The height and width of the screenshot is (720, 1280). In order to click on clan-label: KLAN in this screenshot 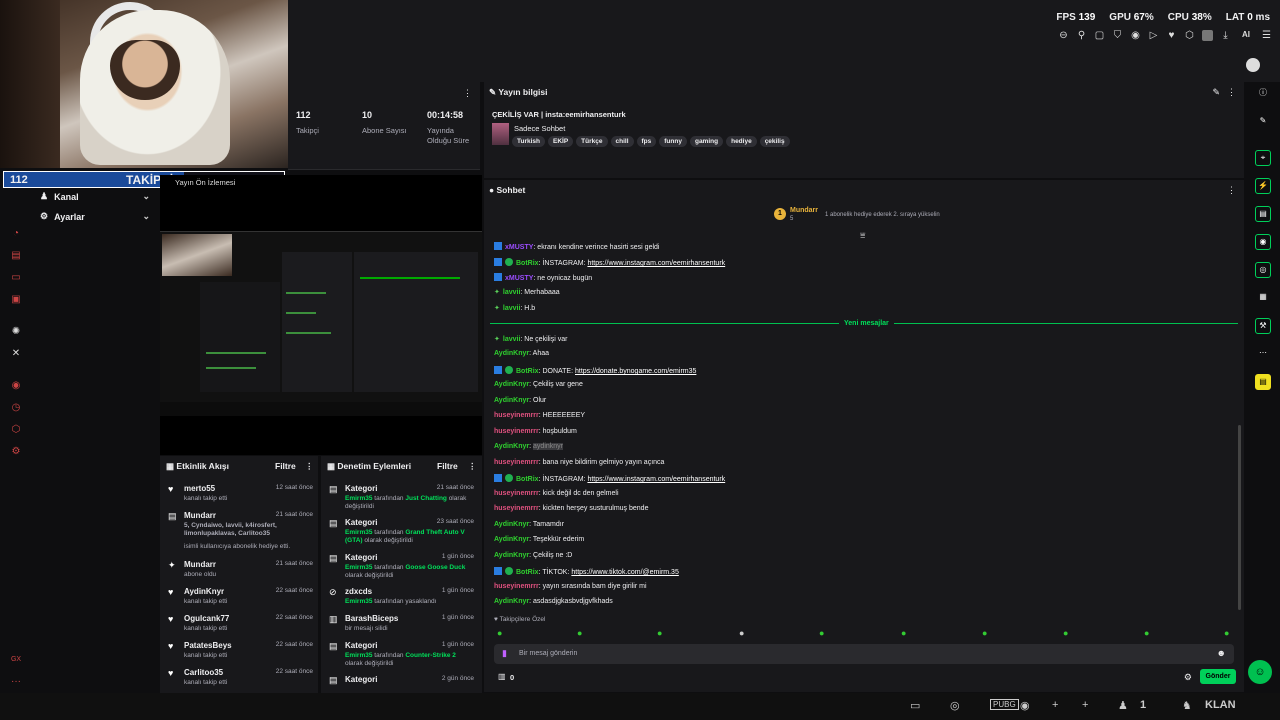, I will do `click(1220, 705)`.